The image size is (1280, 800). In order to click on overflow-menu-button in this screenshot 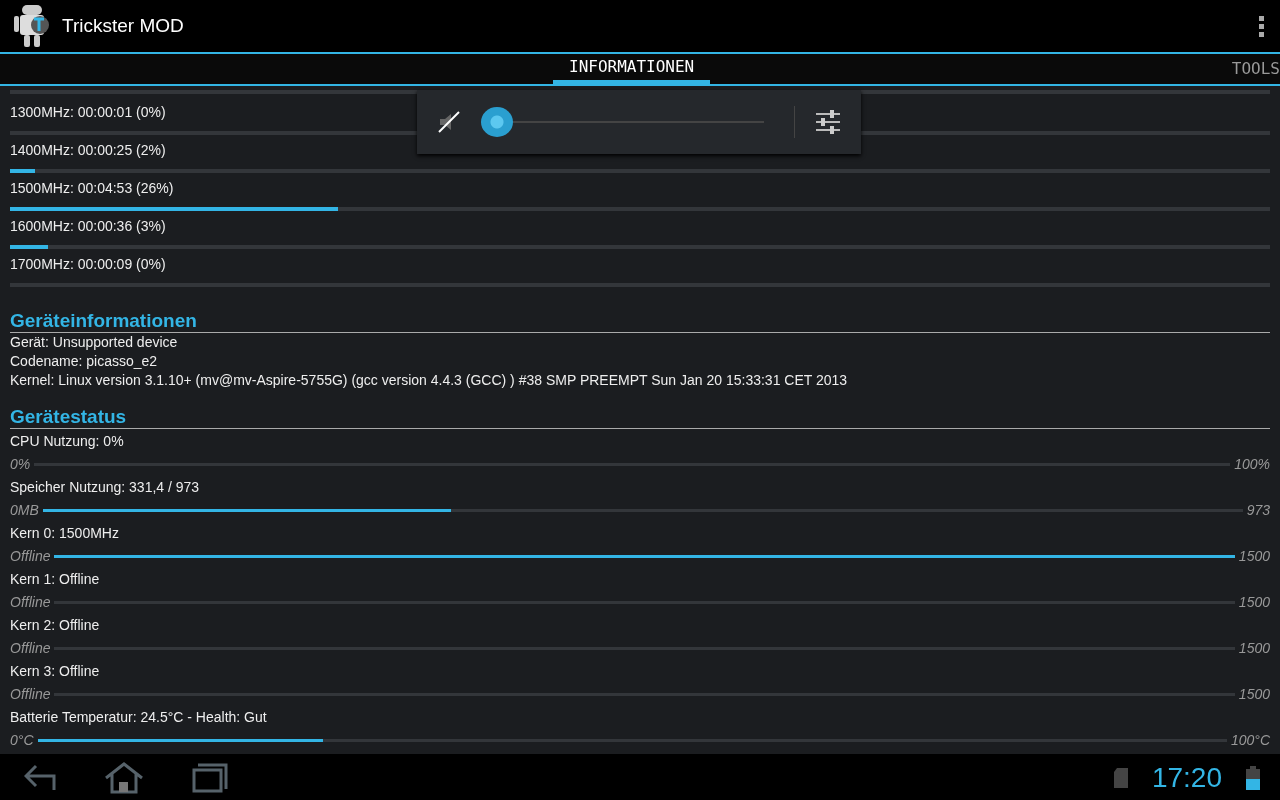, I will do `click(1262, 26)`.